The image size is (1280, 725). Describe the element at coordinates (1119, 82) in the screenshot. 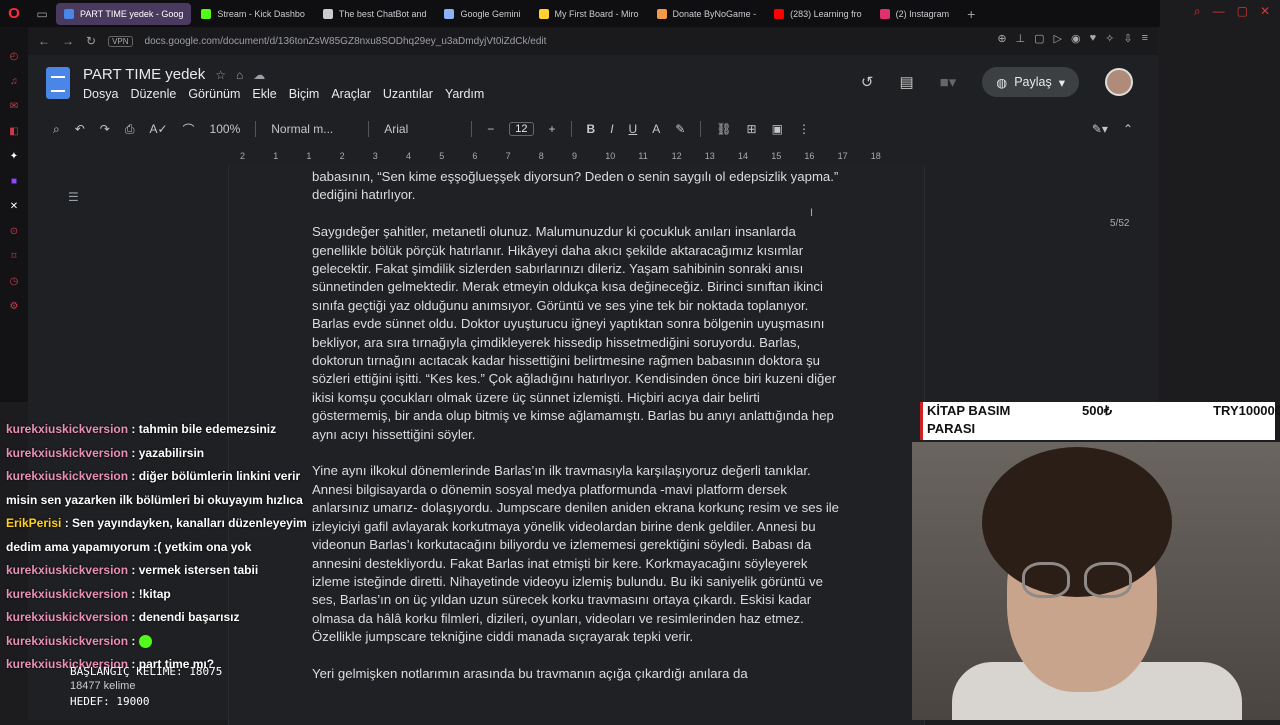

I see `avatar` at that location.